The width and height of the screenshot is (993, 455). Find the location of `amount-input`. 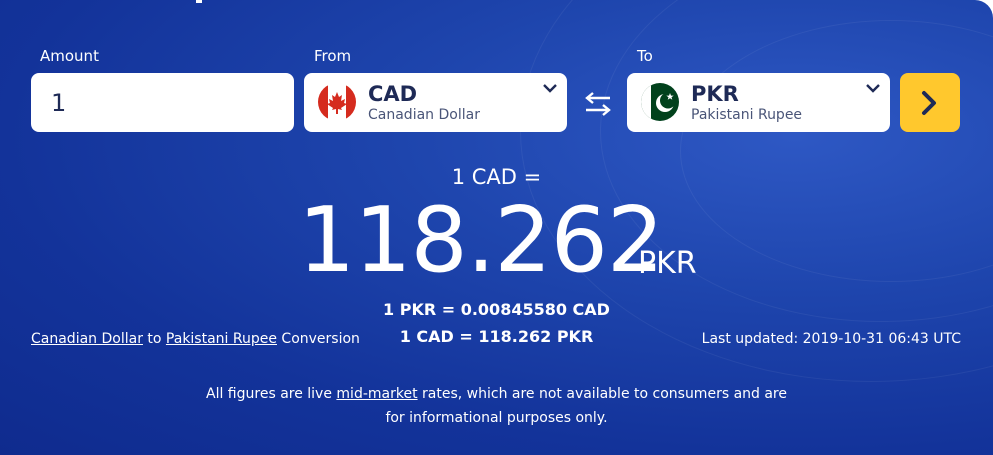

amount-input is located at coordinates (162, 102).